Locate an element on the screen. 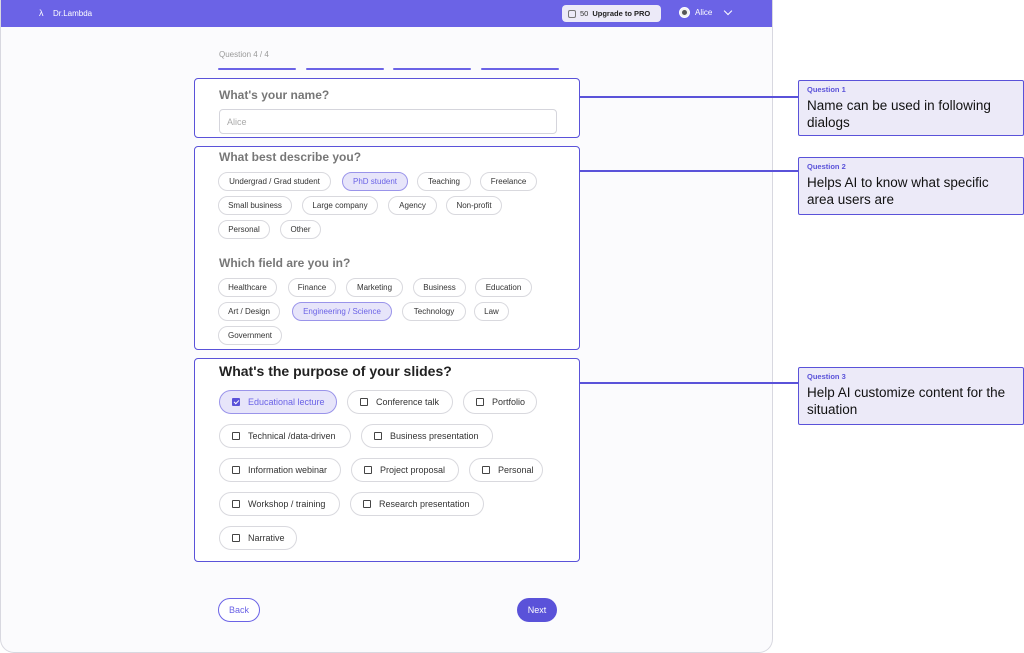  chip-undergrad: Undergrad / Grad student is located at coordinates (274, 181).